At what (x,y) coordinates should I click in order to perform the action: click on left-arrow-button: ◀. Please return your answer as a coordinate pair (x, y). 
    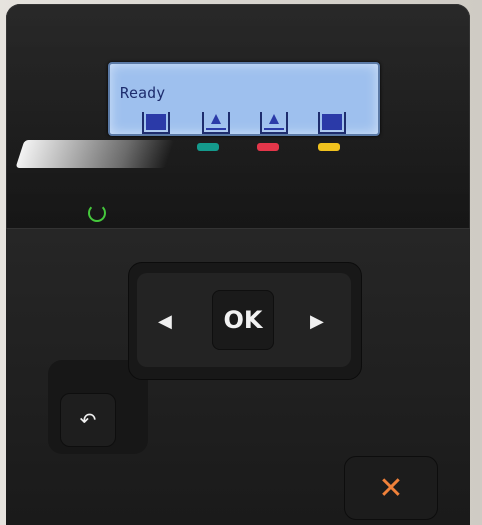
    Looking at the image, I should click on (165, 321).